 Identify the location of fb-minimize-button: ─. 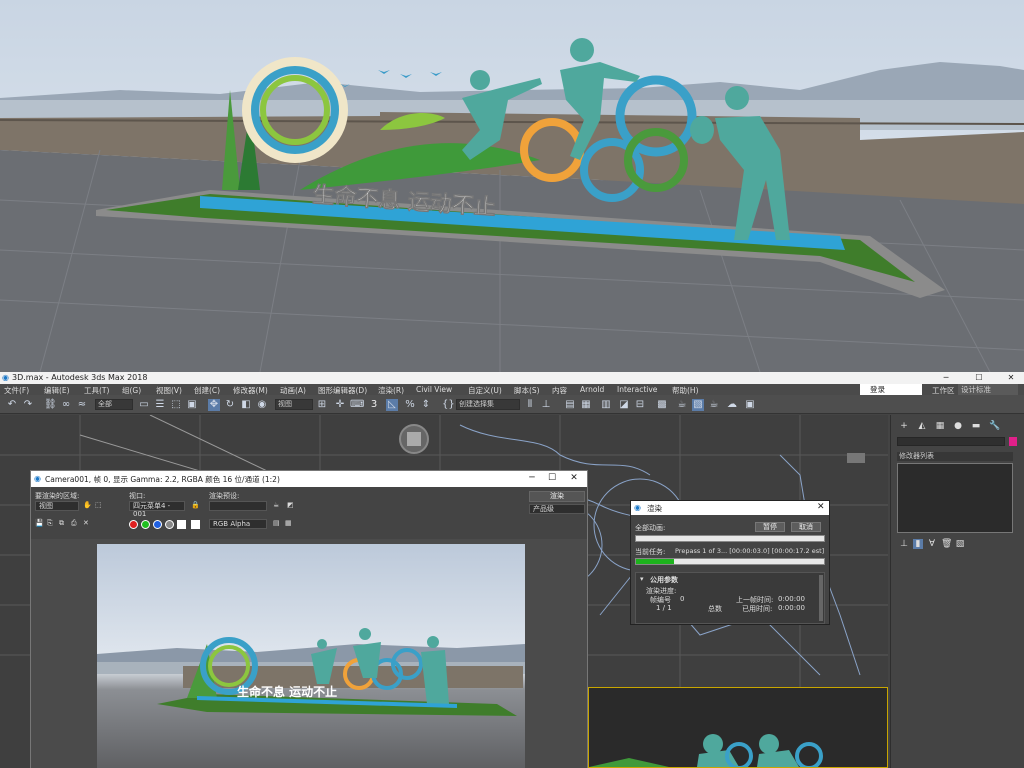
(532, 478).